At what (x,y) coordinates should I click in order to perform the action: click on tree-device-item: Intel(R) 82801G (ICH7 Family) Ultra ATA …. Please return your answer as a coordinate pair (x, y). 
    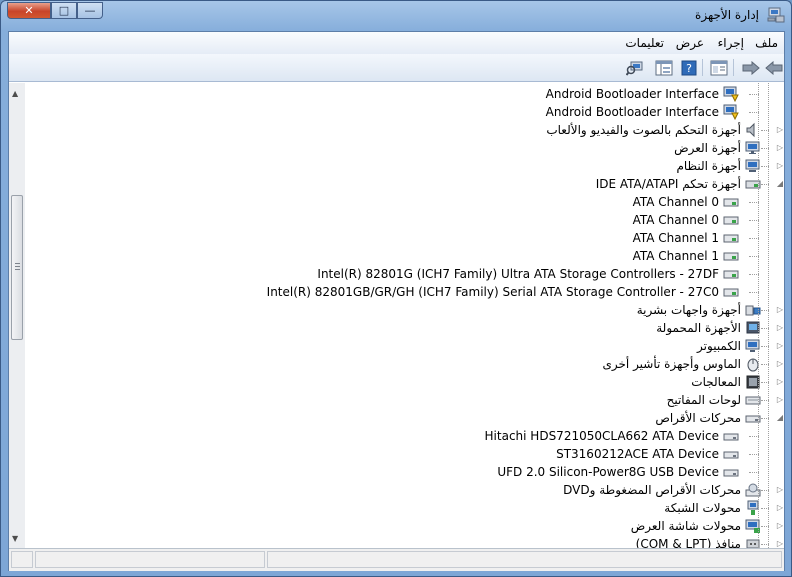
    Looking at the image, I should click on (404, 274).